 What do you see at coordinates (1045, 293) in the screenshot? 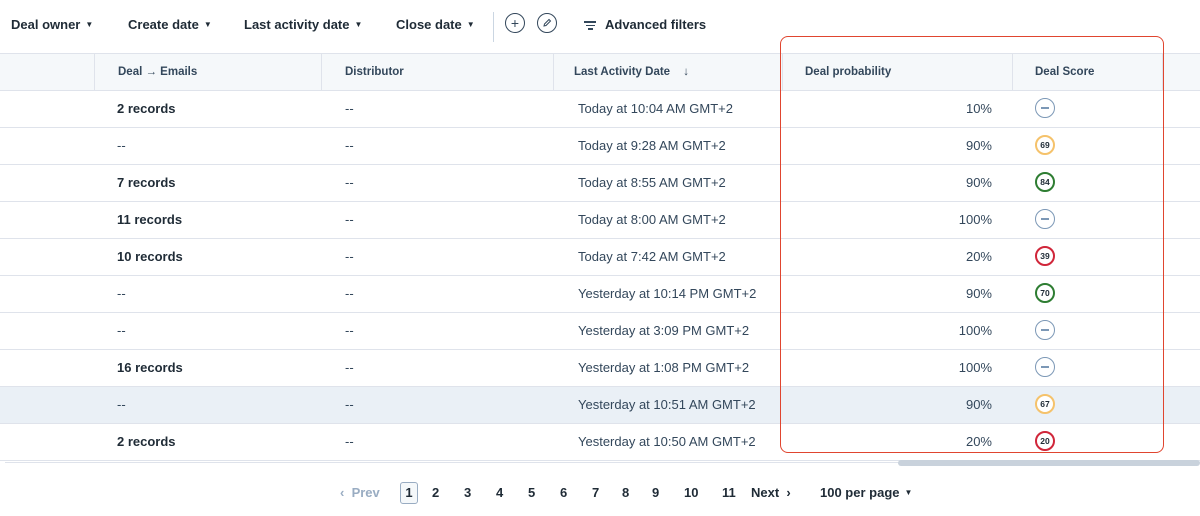
I see `deal-score-badge: 70` at bounding box center [1045, 293].